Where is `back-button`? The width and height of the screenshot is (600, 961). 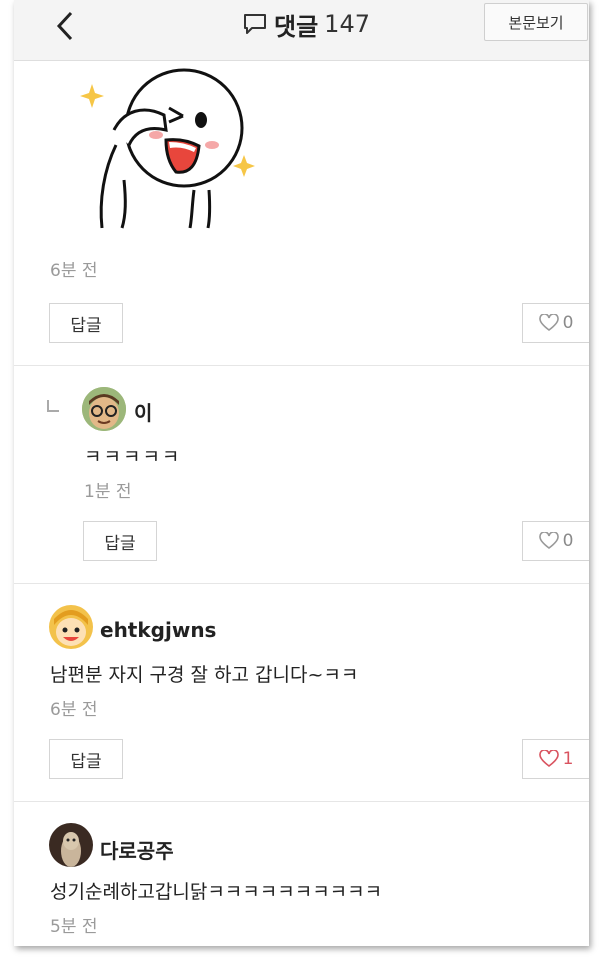
back-button is located at coordinates (65, 26).